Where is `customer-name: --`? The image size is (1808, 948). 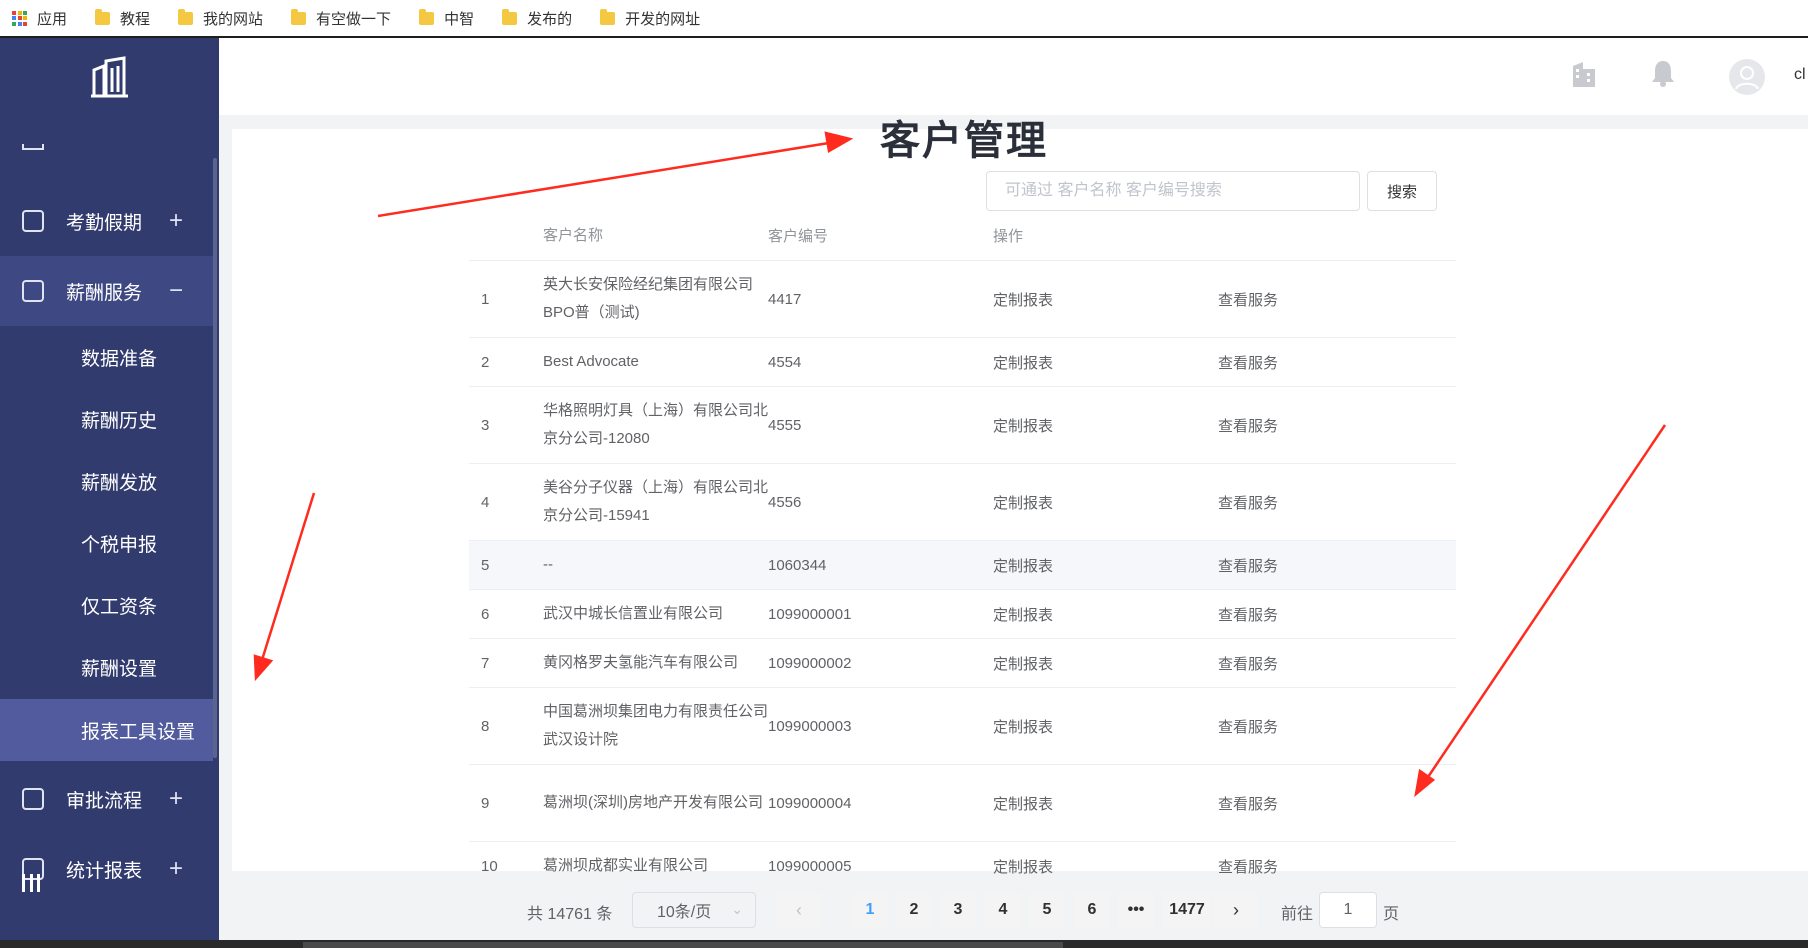 customer-name: -- is located at coordinates (548, 564).